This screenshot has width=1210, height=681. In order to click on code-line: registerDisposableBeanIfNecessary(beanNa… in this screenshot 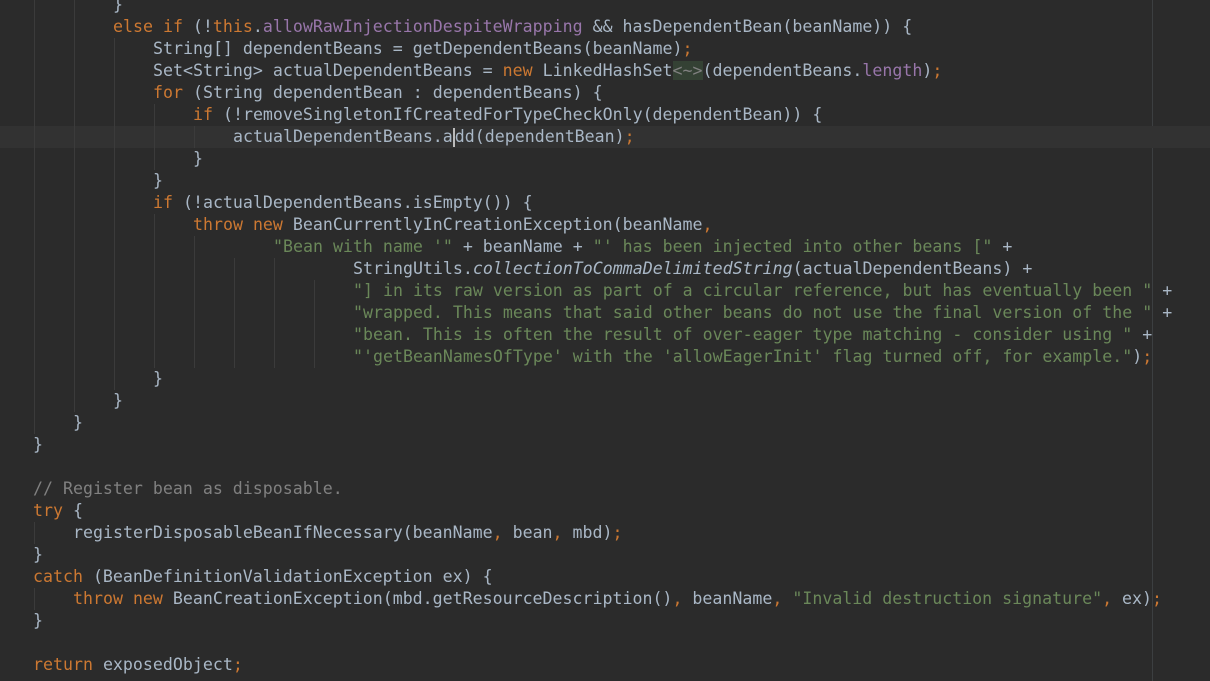, I will do `click(605, 533)`.